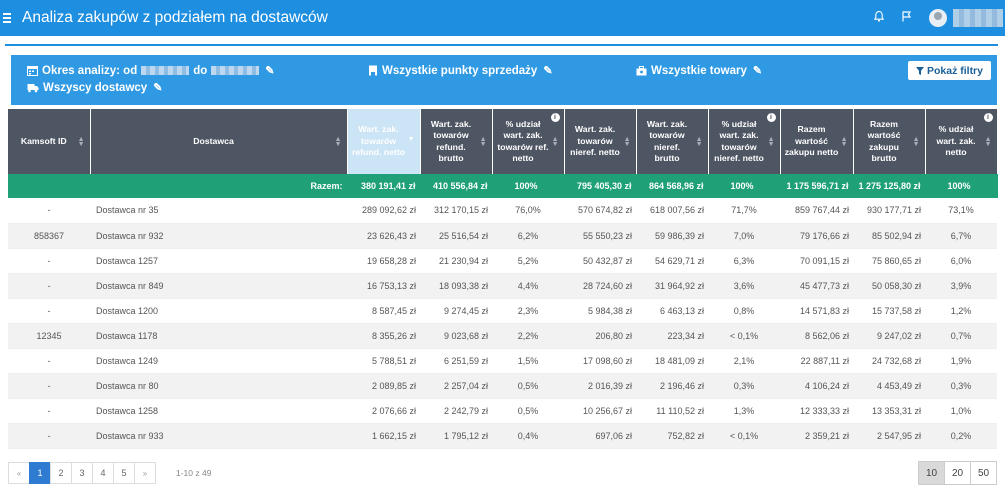  Describe the element at coordinates (411, 139) in the screenshot. I see `sort-desc-icon: ▼` at that location.